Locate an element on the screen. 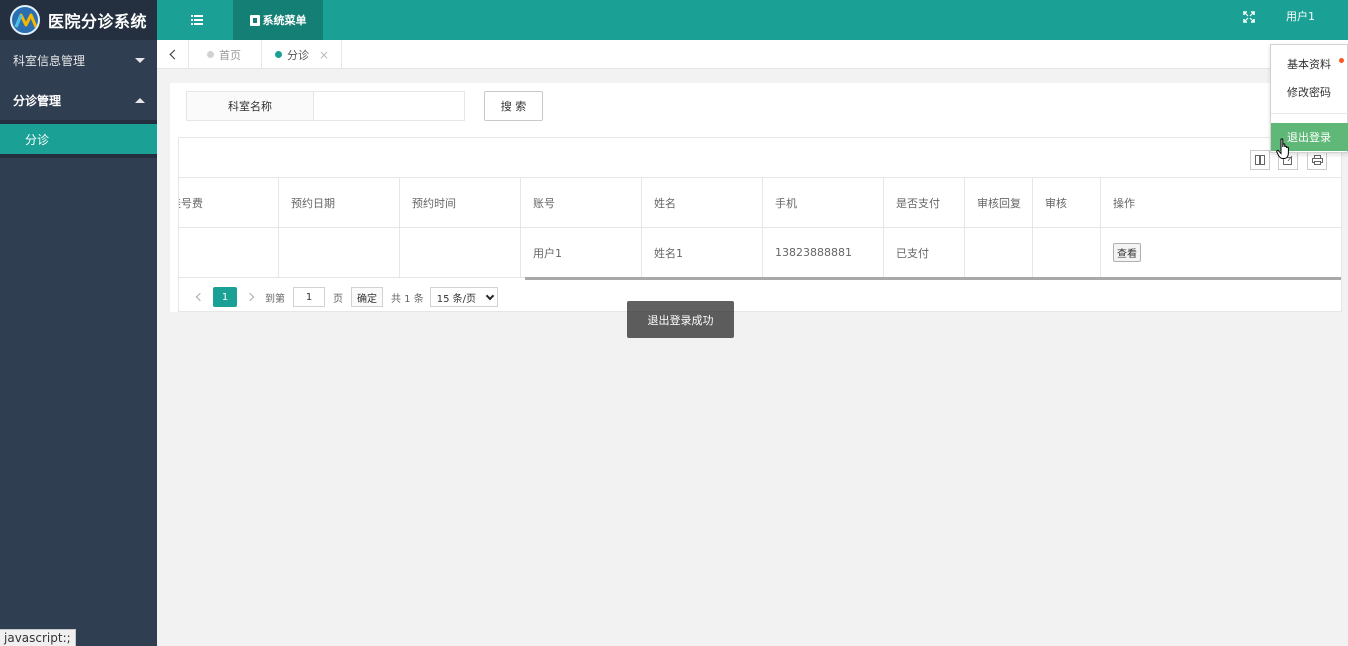 This screenshot has width=1348, height=646. page-number-current: 1 is located at coordinates (225, 297).